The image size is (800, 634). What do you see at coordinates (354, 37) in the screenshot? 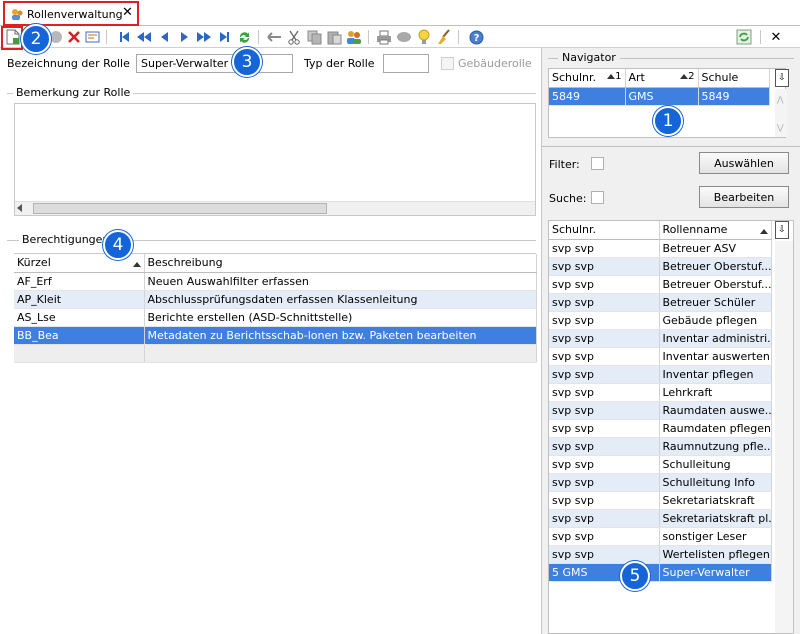
I see `users-button` at bounding box center [354, 37].